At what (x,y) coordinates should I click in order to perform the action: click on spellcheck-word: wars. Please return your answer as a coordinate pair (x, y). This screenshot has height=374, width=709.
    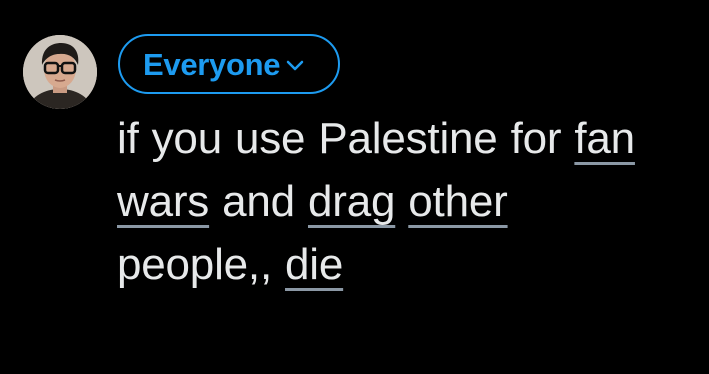
    Looking at the image, I should click on (163, 201).